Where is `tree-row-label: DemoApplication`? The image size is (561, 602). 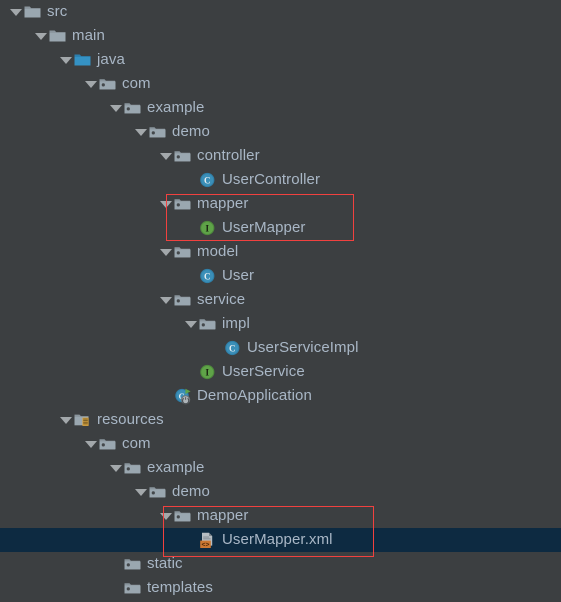
tree-row-label: DemoApplication is located at coordinates (254, 395).